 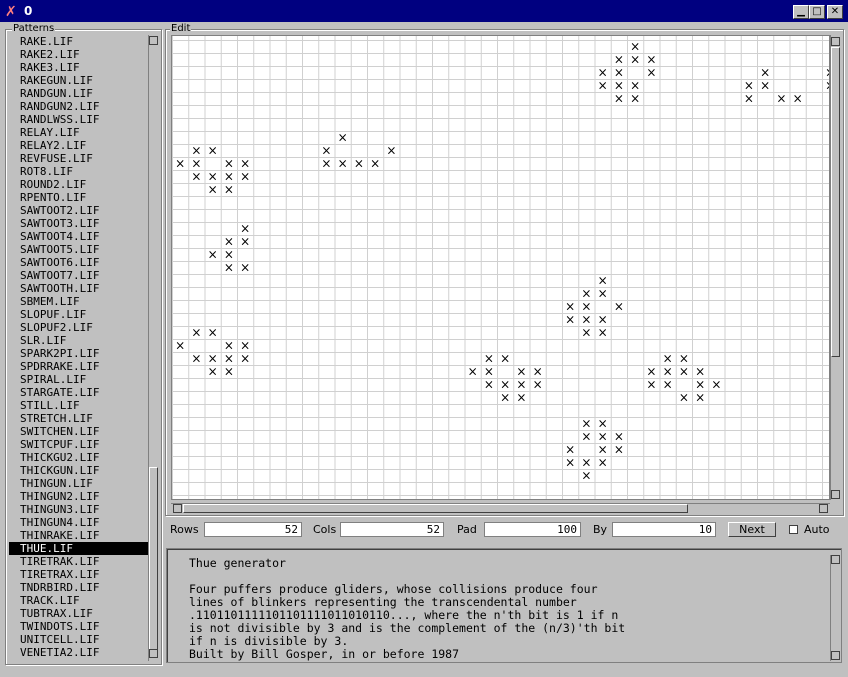 What do you see at coordinates (78, 353) in the screenshot?
I see `pattern-item: SPARK2PI.LIF` at bounding box center [78, 353].